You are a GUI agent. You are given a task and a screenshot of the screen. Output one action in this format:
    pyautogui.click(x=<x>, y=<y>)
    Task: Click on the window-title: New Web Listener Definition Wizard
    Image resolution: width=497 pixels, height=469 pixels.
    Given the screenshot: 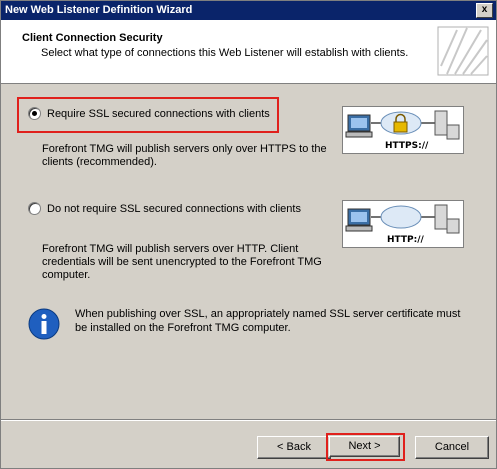 What is the action you would take?
    pyautogui.click(x=99, y=10)
    